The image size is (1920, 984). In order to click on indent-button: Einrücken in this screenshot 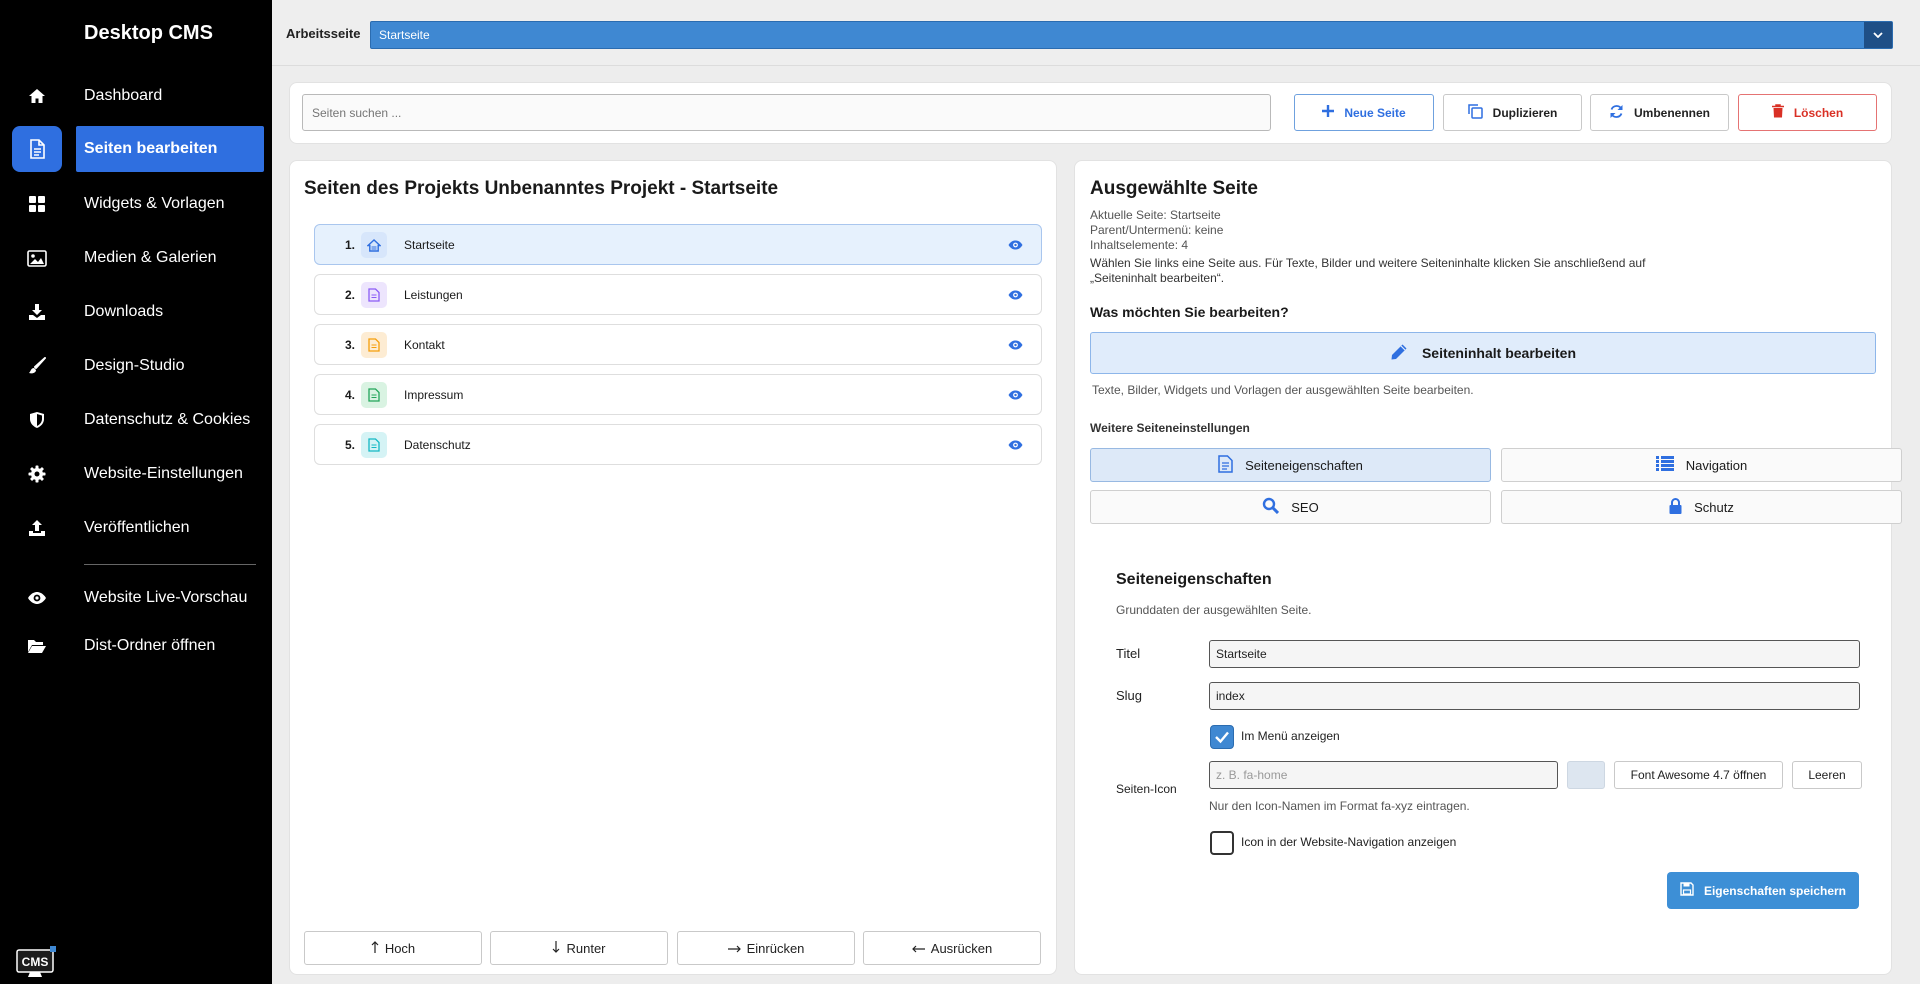, I will do `click(766, 948)`.